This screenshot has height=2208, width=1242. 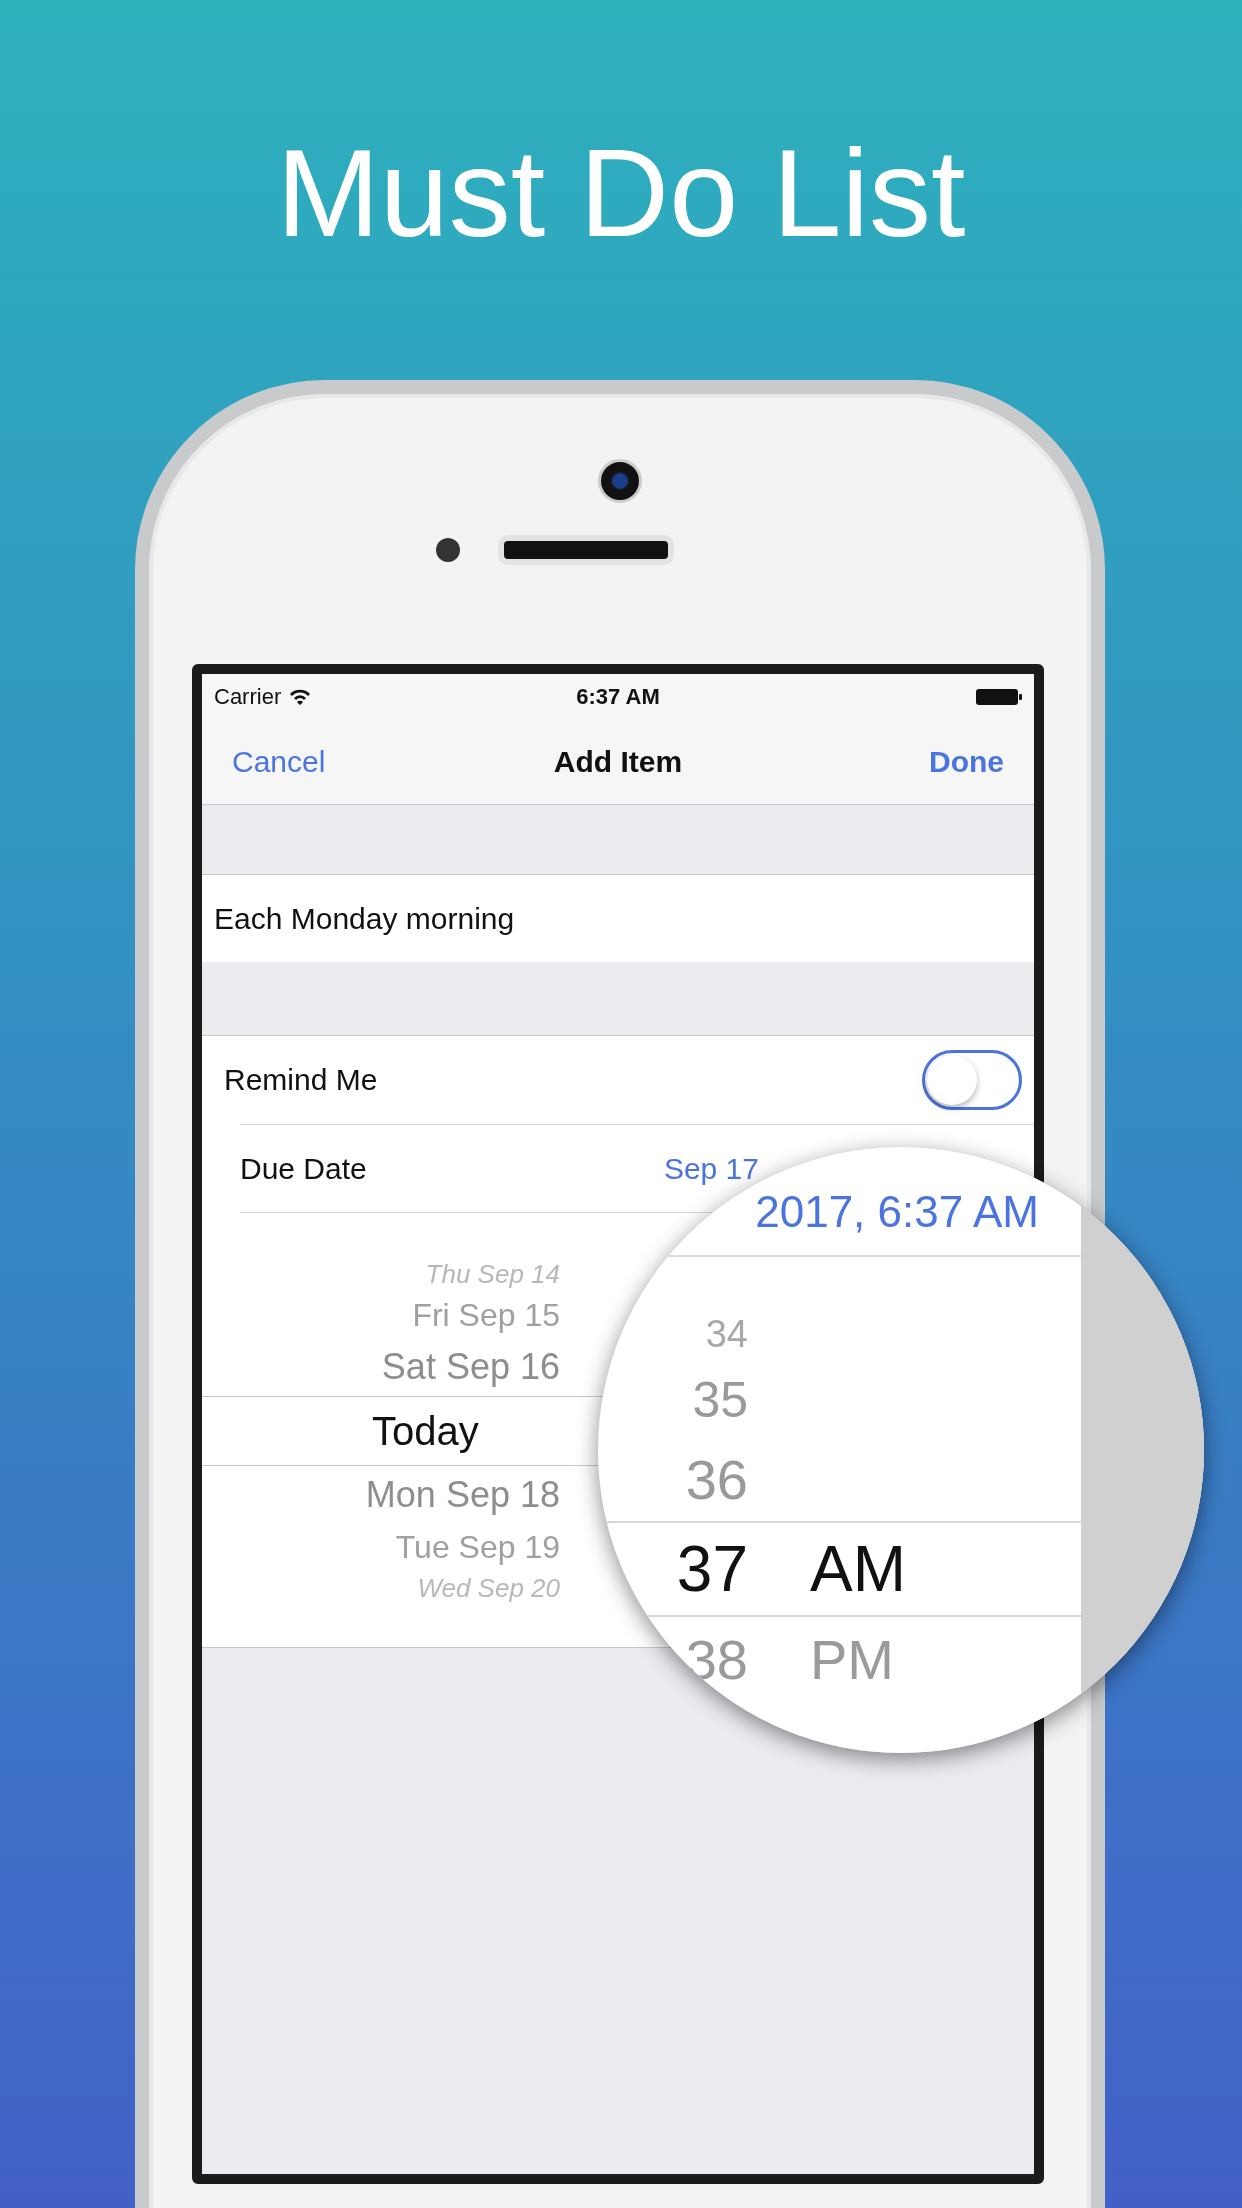 What do you see at coordinates (618, 761) in the screenshot?
I see `screen-title: Add Item` at bounding box center [618, 761].